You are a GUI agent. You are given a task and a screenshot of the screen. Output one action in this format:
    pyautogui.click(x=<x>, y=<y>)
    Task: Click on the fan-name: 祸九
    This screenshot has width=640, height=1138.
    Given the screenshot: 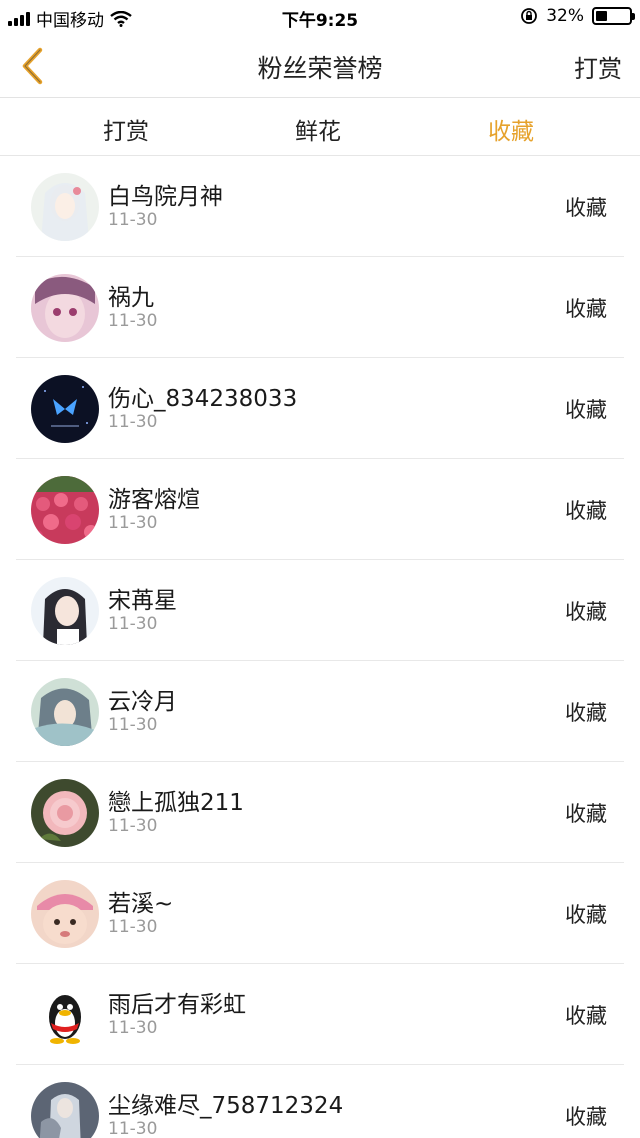 What is the action you would take?
    pyautogui.click(x=131, y=298)
    